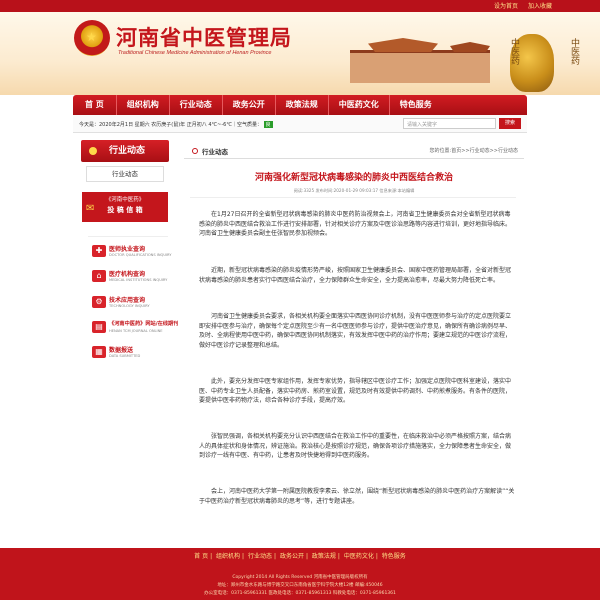 This screenshot has width=600, height=600. What do you see at coordinates (403, 45) in the screenshot?
I see `roof-illustration` at bounding box center [403, 45].